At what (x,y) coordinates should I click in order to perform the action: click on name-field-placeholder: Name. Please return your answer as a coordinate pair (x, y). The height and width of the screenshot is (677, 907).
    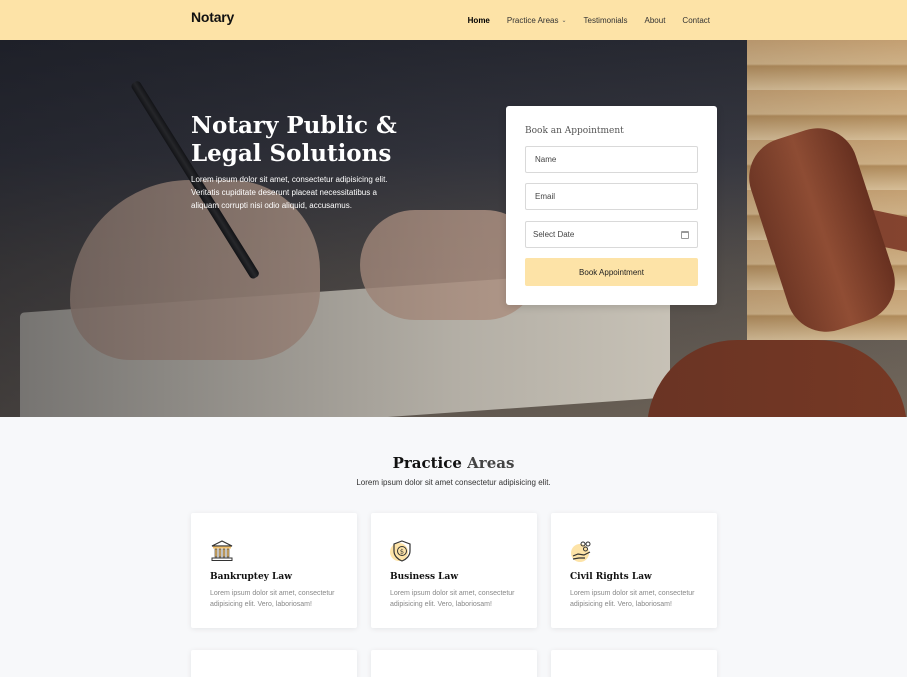
    Looking at the image, I should click on (546, 159).